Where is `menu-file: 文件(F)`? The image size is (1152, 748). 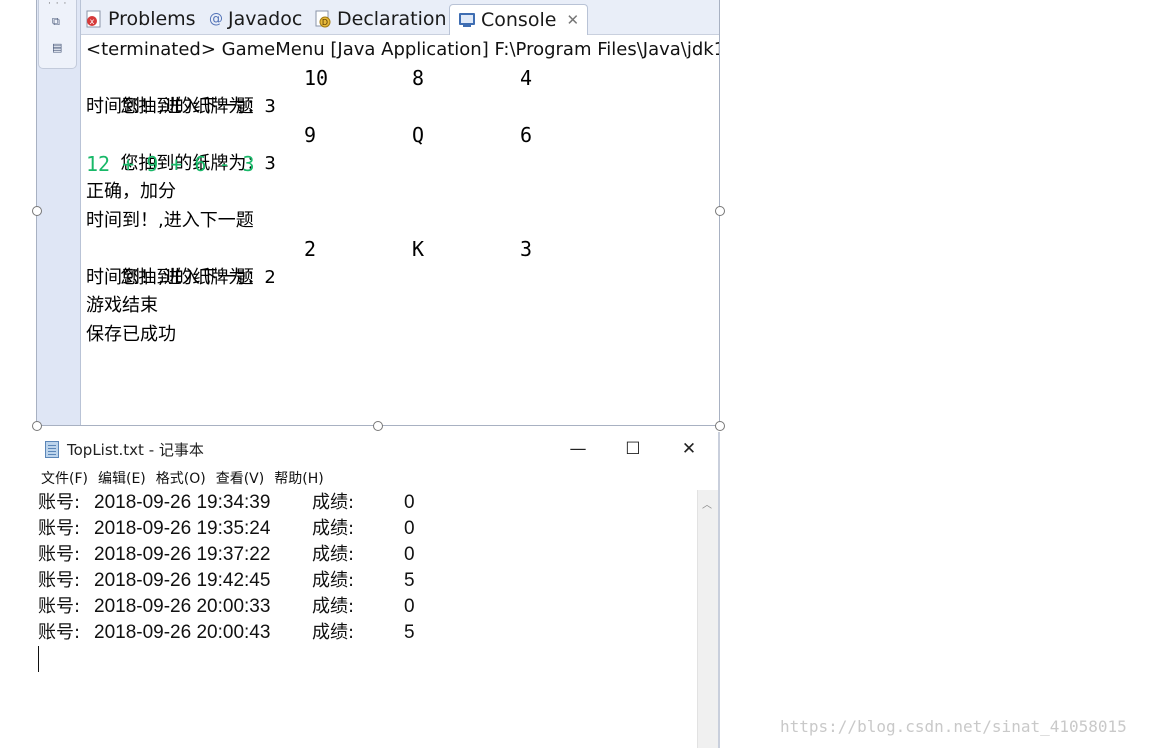
menu-file: 文件(F) is located at coordinates (64, 479).